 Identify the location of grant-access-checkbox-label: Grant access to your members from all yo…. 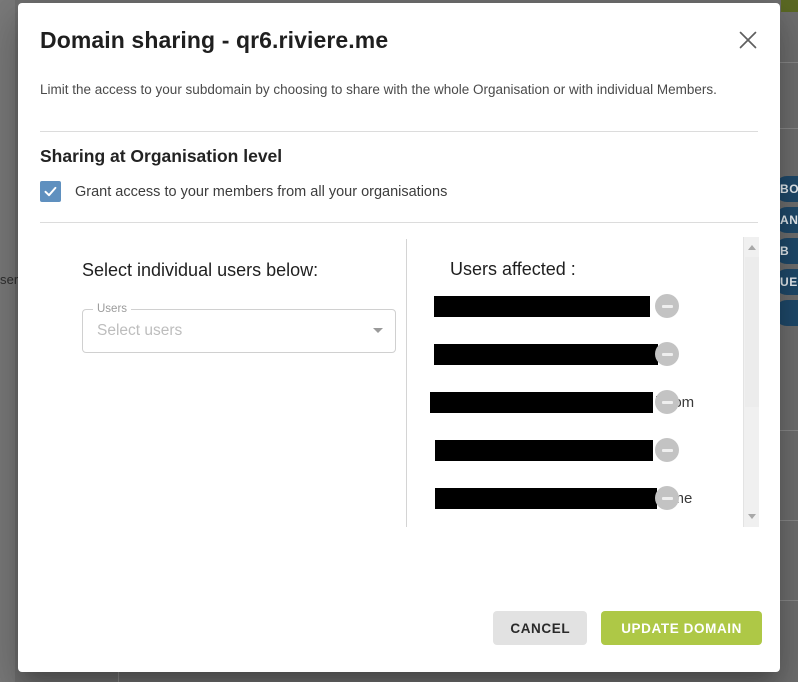
(261, 191).